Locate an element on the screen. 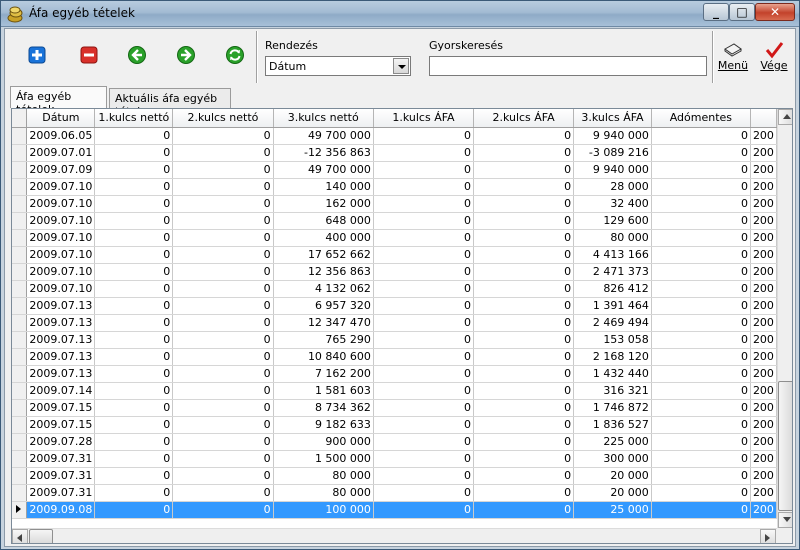  table-cell: 2009.07.09 is located at coordinates (61, 170).